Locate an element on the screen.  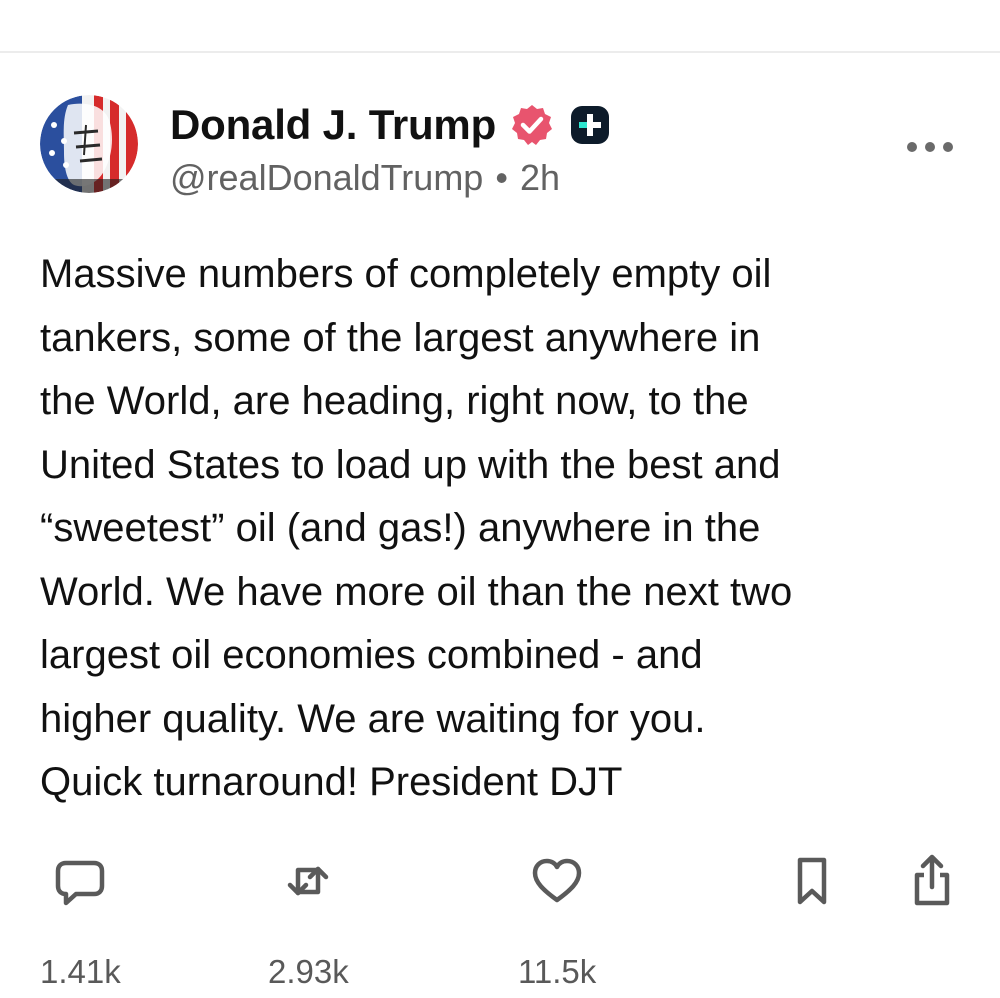
bookmark-icon is located at coordinates (812, 881).